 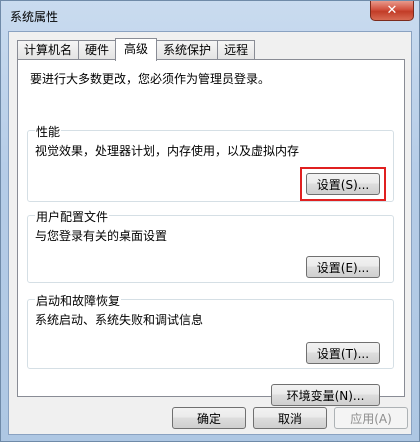 I want to click on tab-advanced: 高级, so click(x=136, y=49).